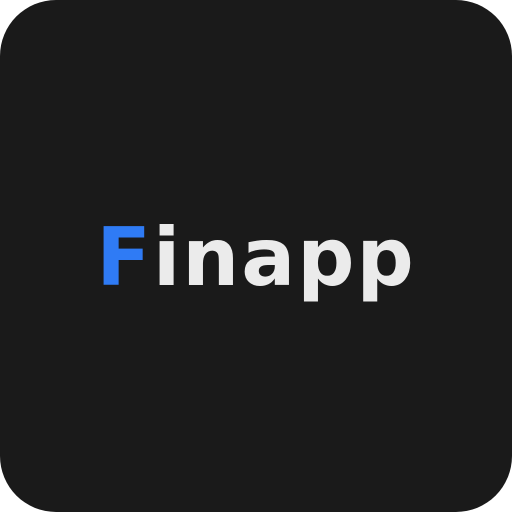 The image size is (512, 512). I want to click on finapp-logo: Finapp, so click(256, 258).